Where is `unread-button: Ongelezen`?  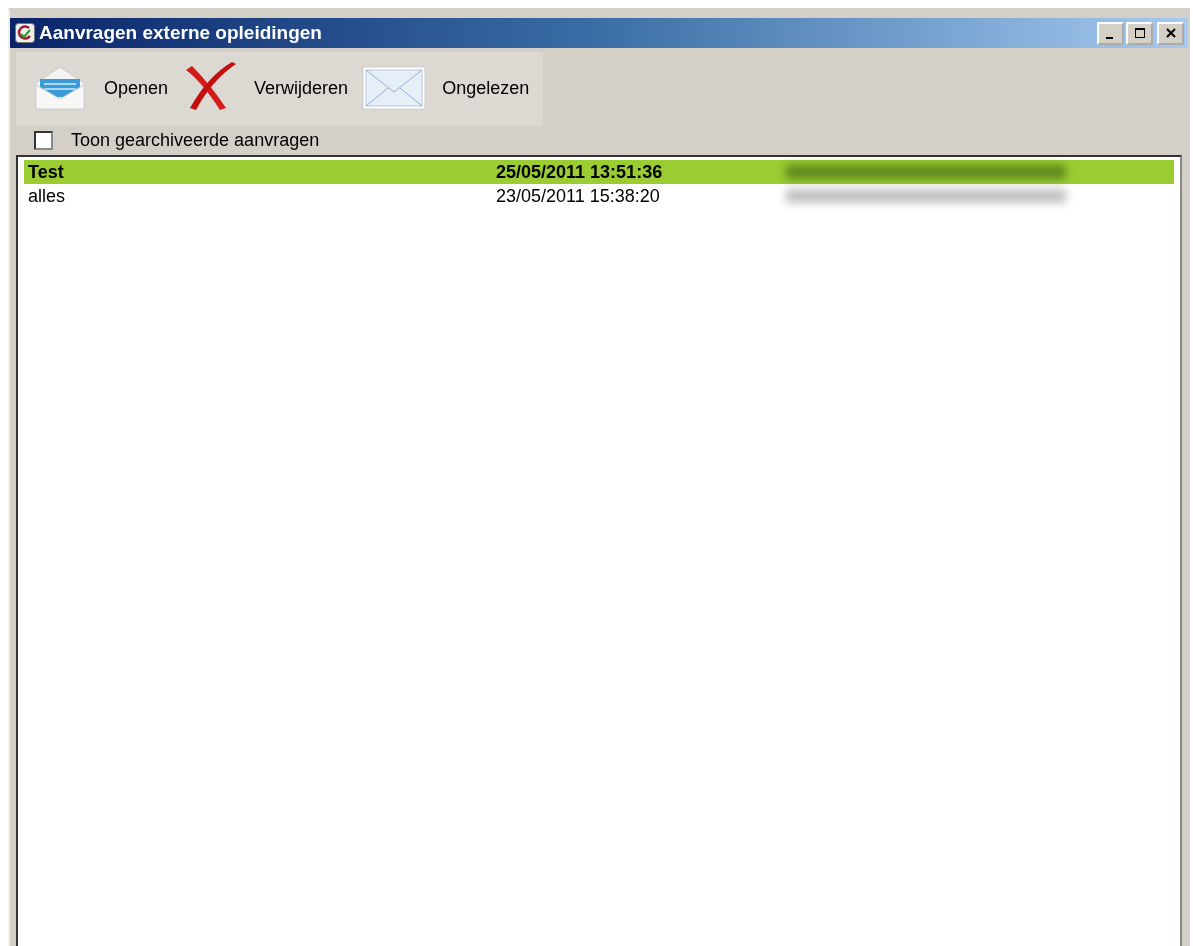 unread-button: Ongelezen is located at coordinates (446, 88).